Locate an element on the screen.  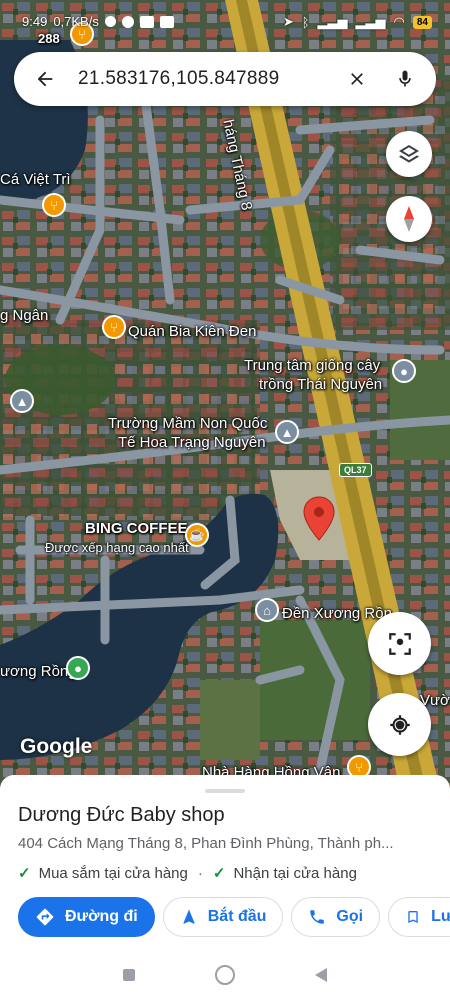
action-buttons-row: Đường đi Bắt đầu Gọi Lư is located at coordinates (234, 917).